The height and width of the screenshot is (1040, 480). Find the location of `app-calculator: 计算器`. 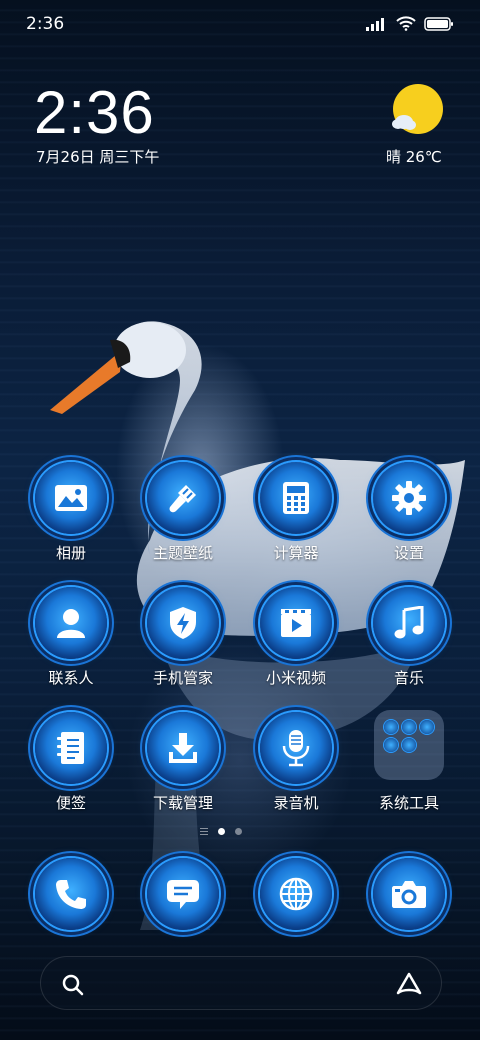

app-calculator: 计算器 is located at coordinates (296, 514).